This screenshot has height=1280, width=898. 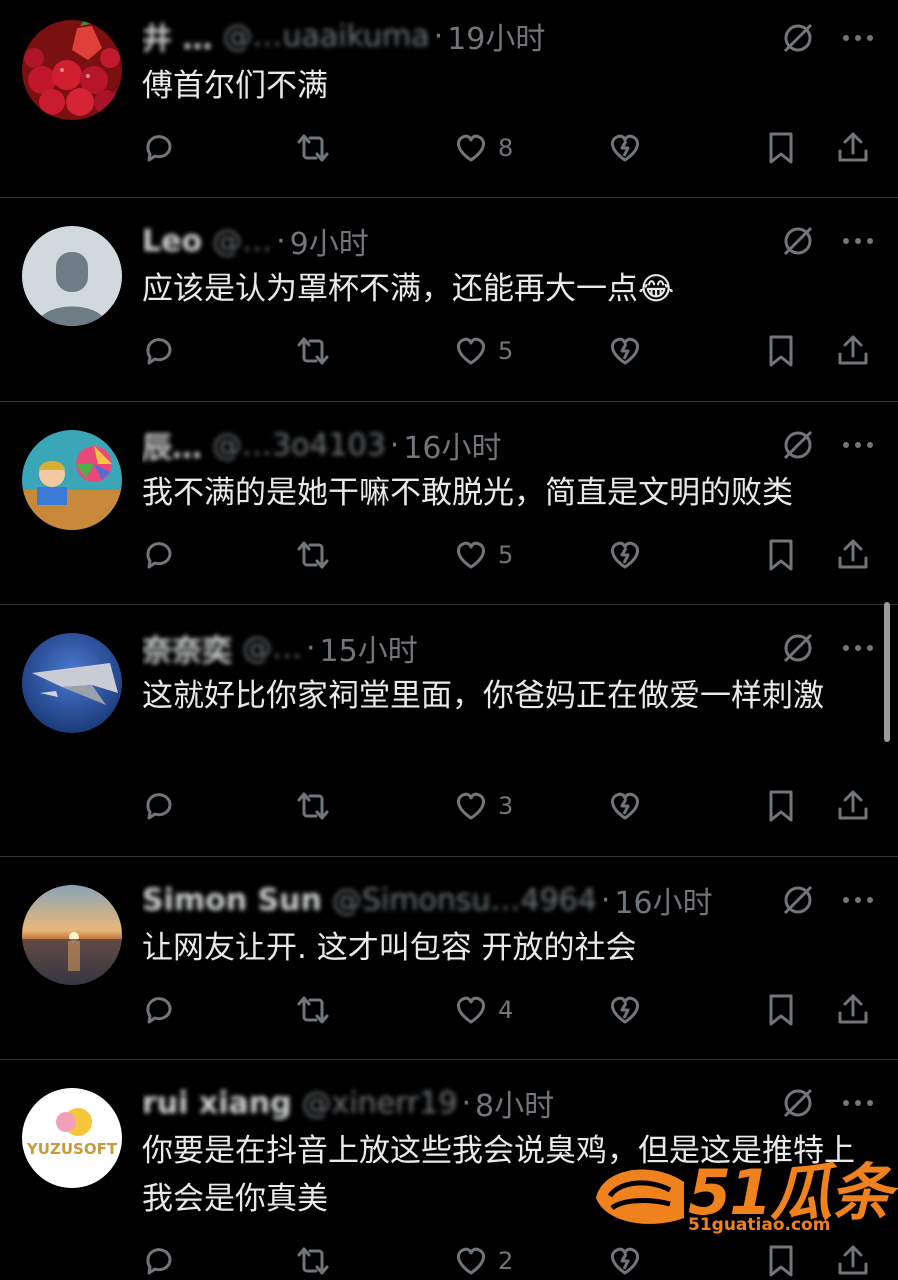 I want to click on timestamp: 9小时, so click(x=329, y=241).